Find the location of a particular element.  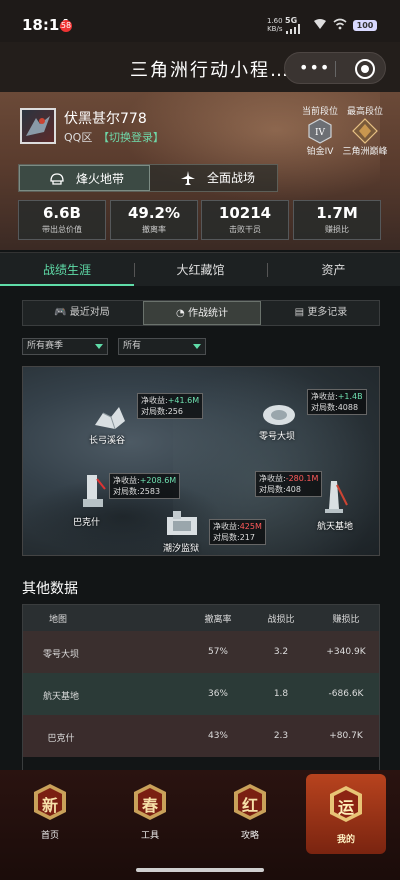

mode-switcher: 烽火地带 全面战场 is located at coordinates (148, 178).